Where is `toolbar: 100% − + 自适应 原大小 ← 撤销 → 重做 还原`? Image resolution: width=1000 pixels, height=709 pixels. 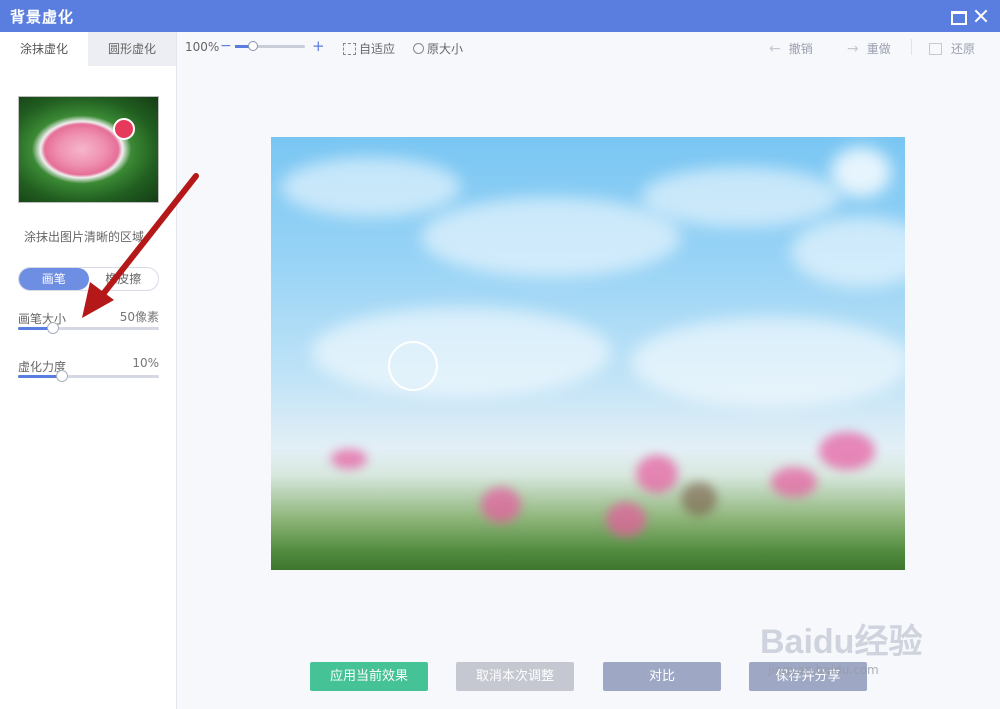
toolbar: 100% − + 自适应 原大小 ← 撤销 → 重做 还原 is located at coordinates (588, 47).